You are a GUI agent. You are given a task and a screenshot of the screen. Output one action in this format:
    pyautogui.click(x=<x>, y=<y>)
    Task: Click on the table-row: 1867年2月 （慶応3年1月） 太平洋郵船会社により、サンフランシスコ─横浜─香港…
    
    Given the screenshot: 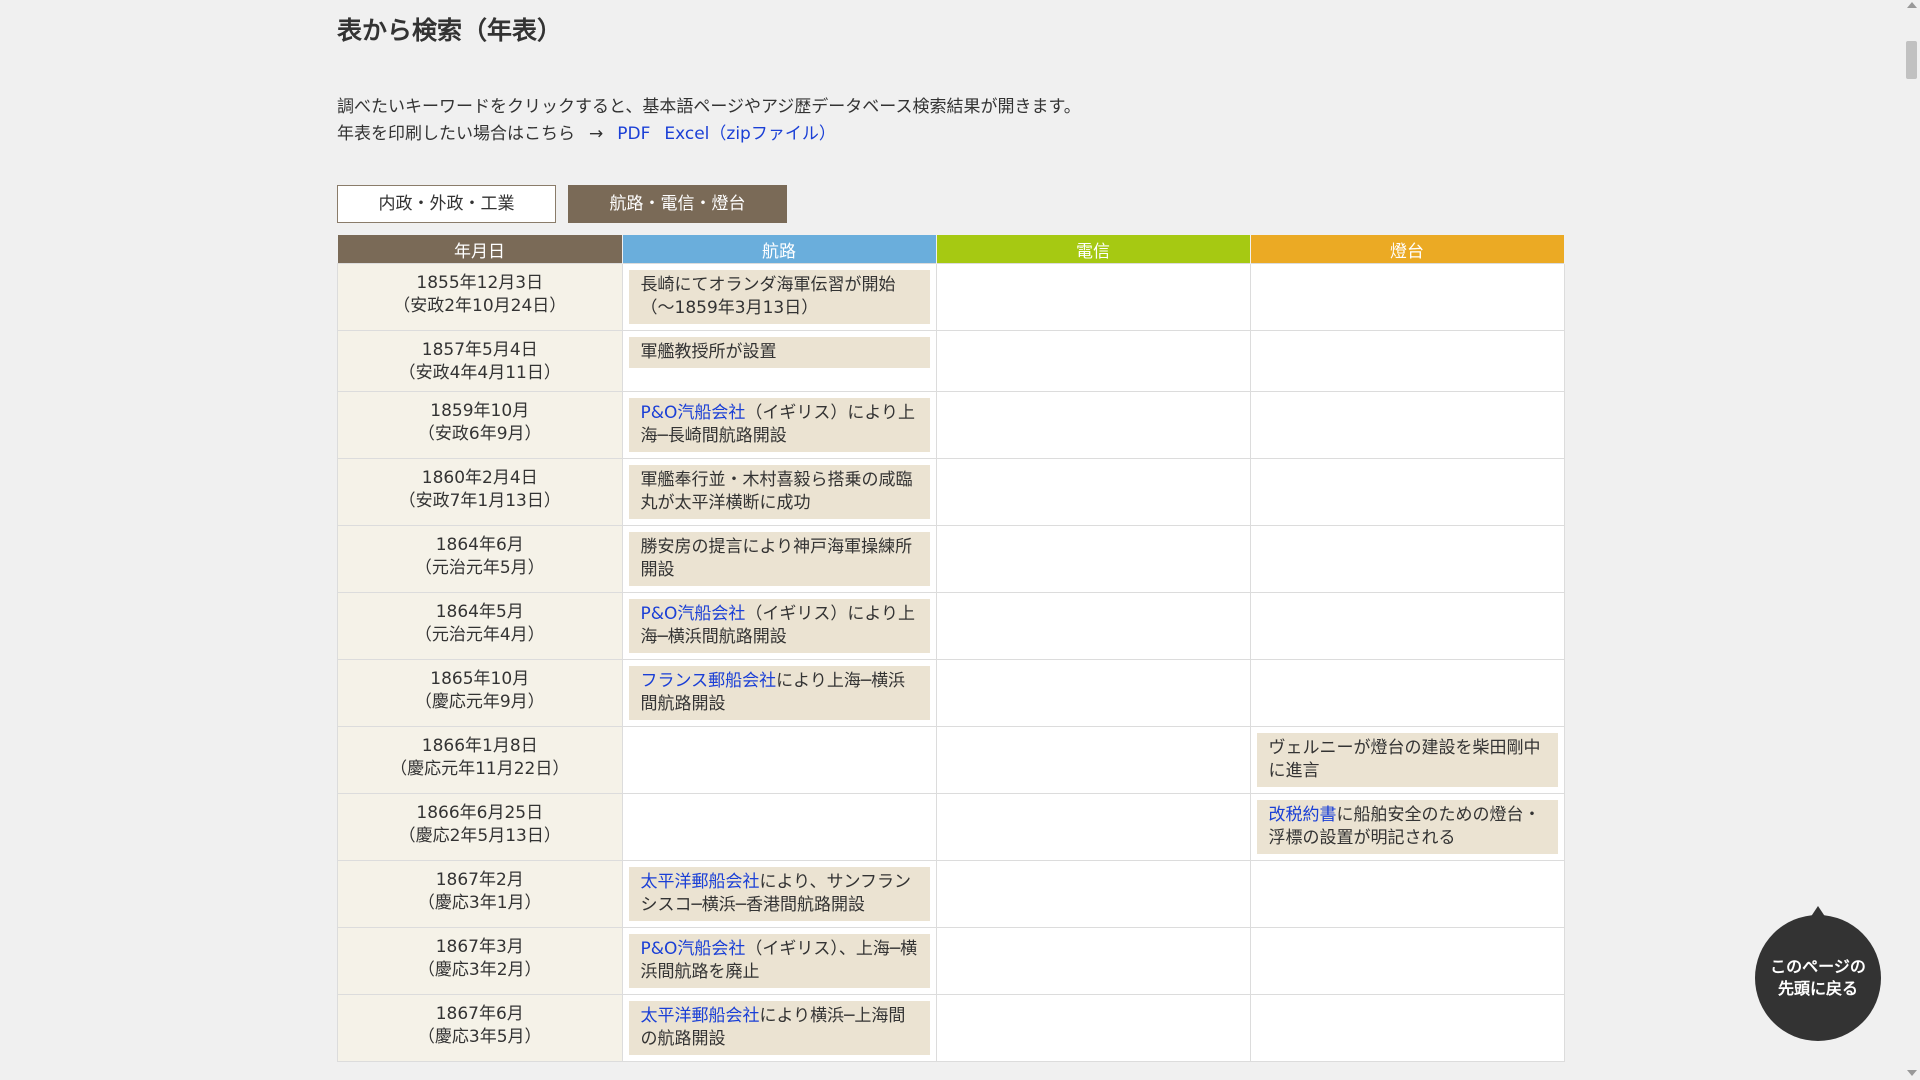 What is the action you would take?
    pyautogui.click(x=951, y=894)
    